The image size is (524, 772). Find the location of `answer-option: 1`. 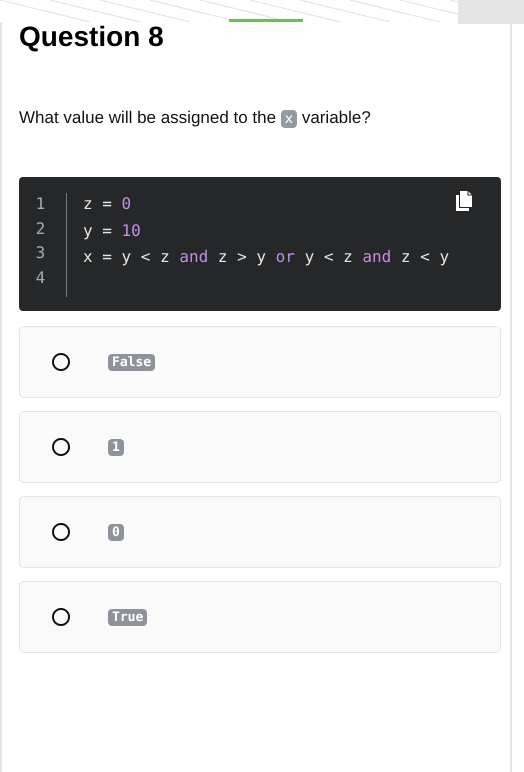

answer-option: 1 is located at coordinates (260, 447).